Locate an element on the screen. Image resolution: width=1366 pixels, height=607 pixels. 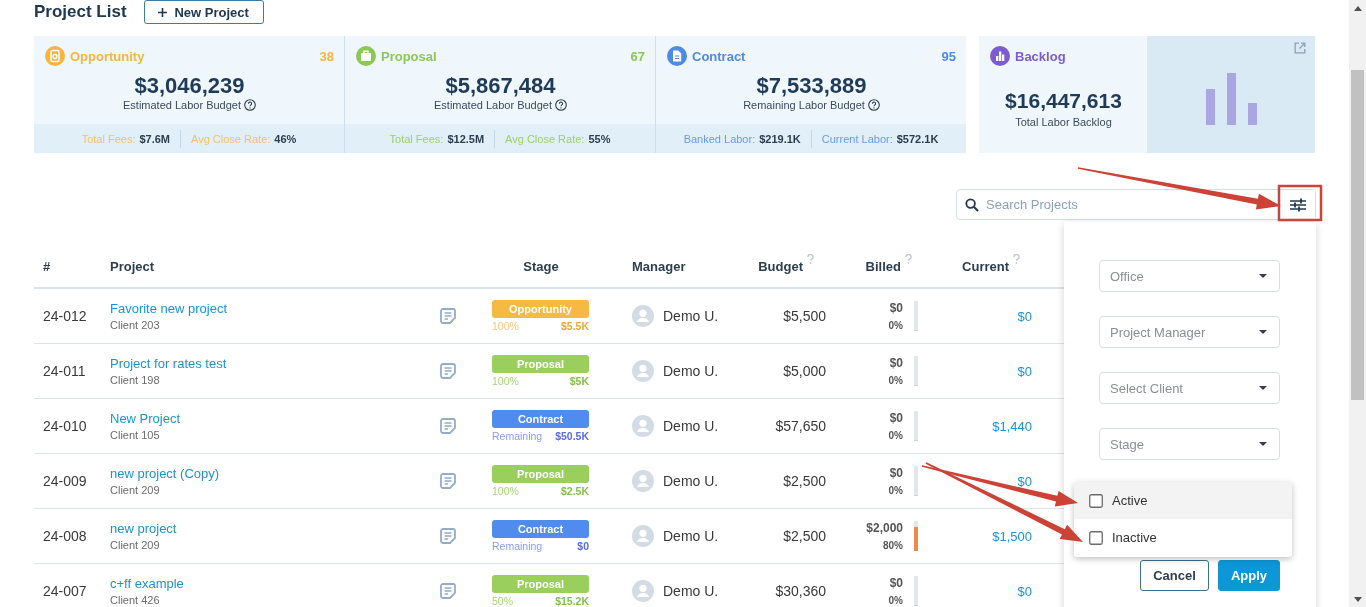
select-field: Stage is located at coordinates (1189, 444).